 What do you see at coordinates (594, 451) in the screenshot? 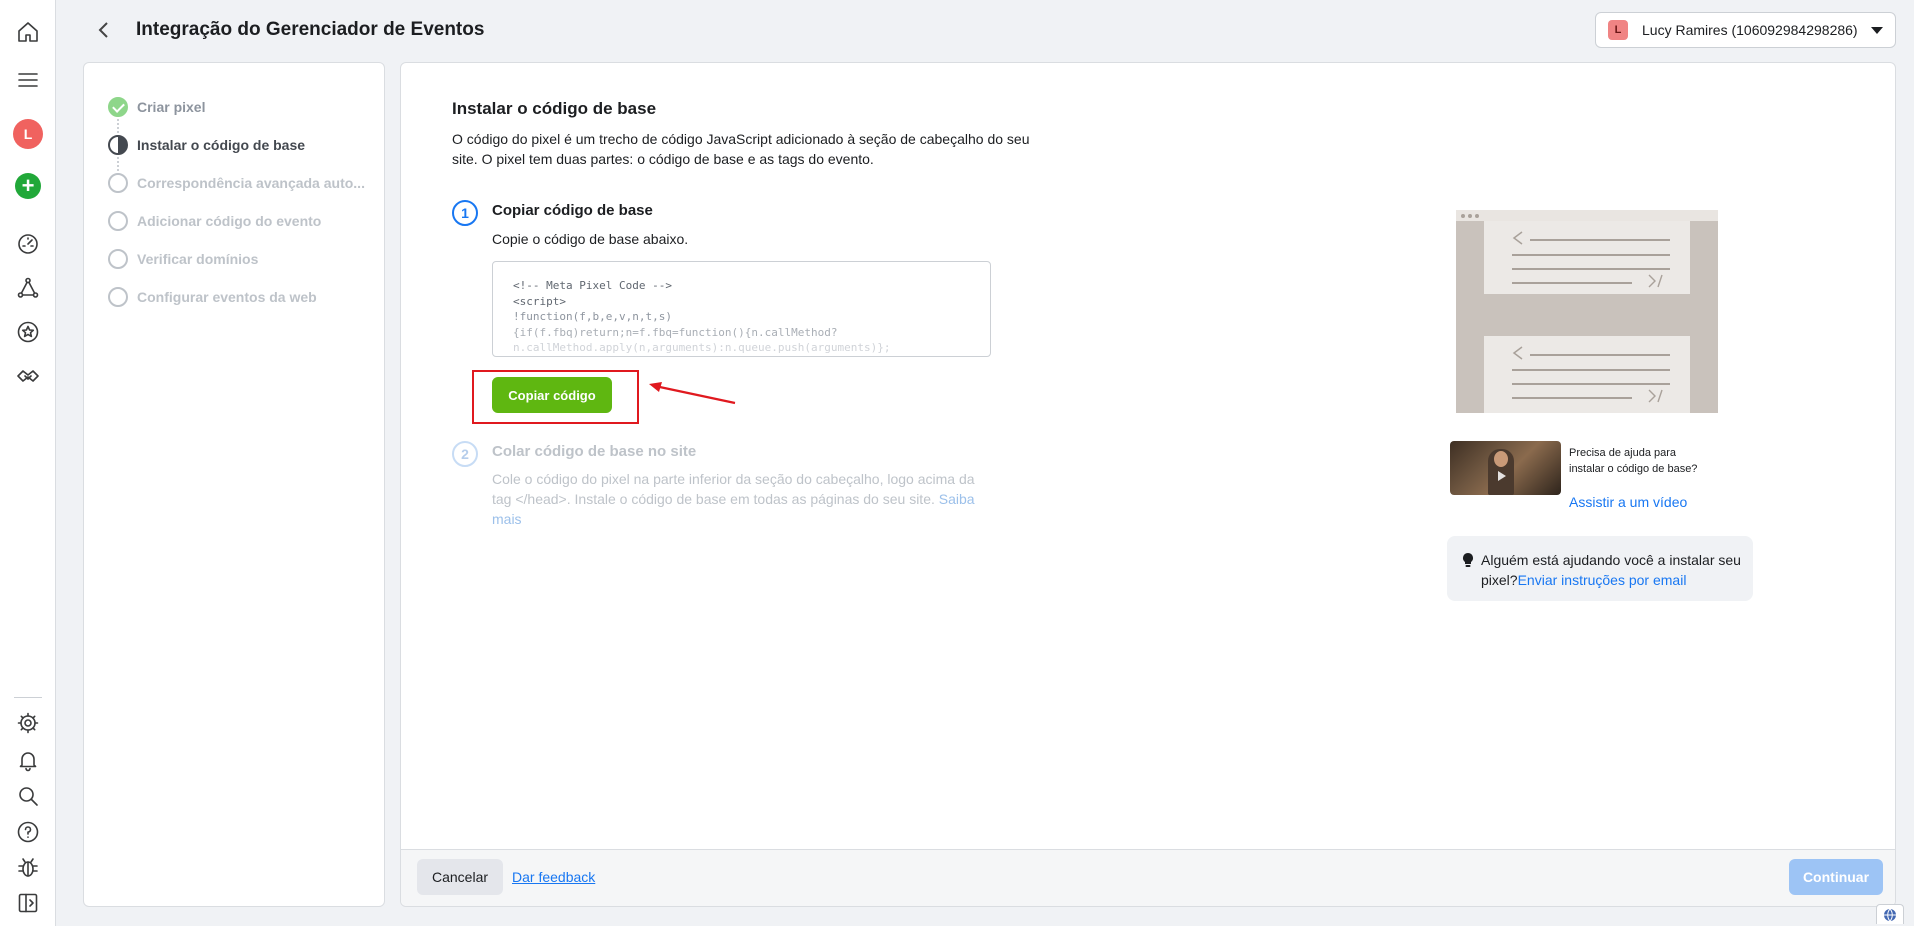
I see `step2-title: Colar código de base no site` at bounding box center [594, 451].